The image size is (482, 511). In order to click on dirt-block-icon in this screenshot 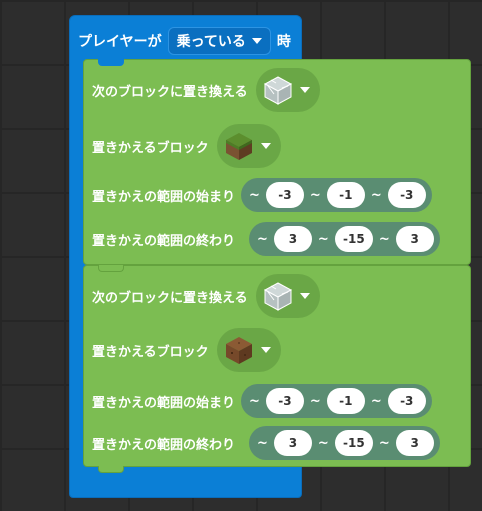, I will do `click(238, 350)`.